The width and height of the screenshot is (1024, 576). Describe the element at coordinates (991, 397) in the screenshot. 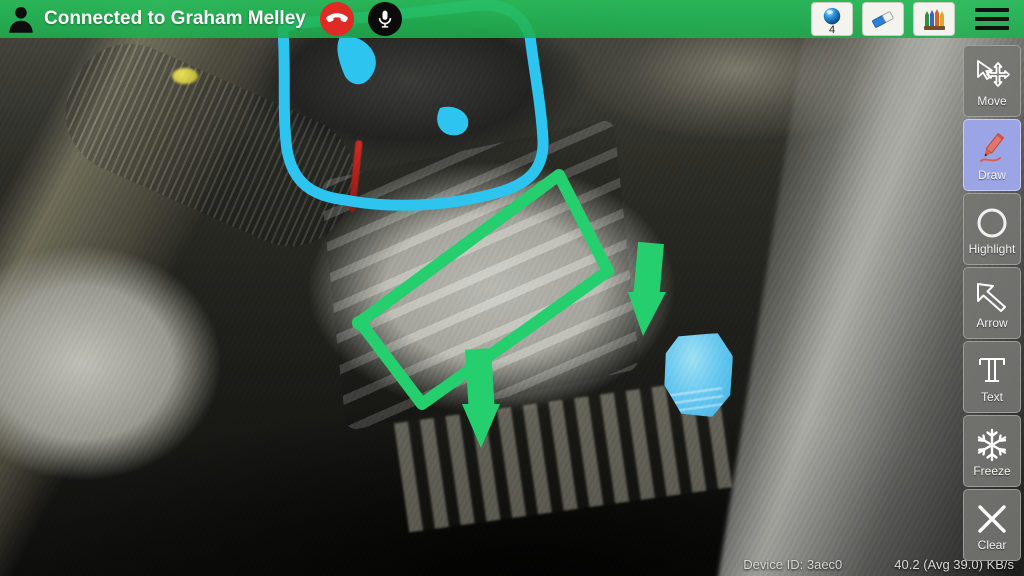

I see `tool-text-label: Text` at that location.